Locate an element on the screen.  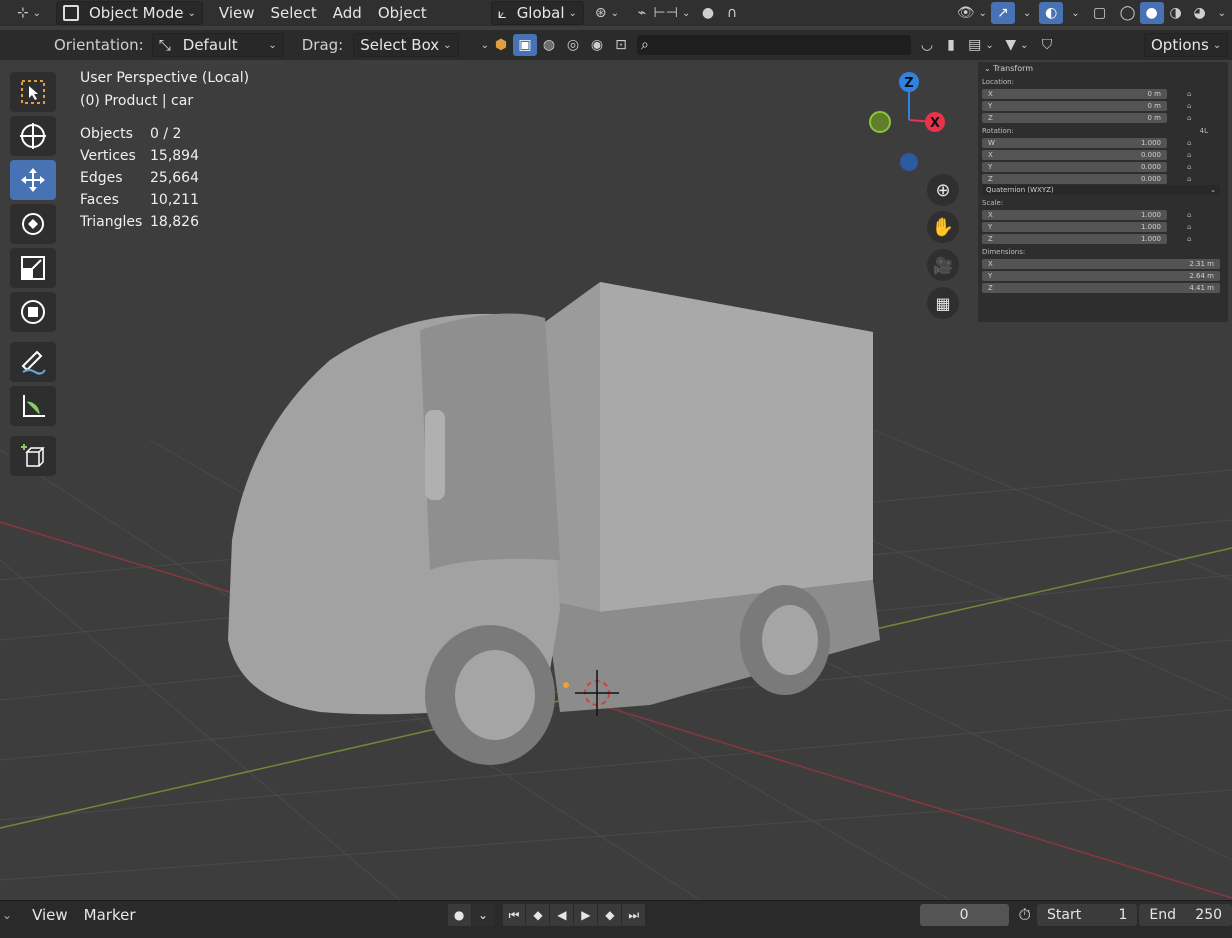
shield-icon: ⛉ is located at coordinates (1047, 45).